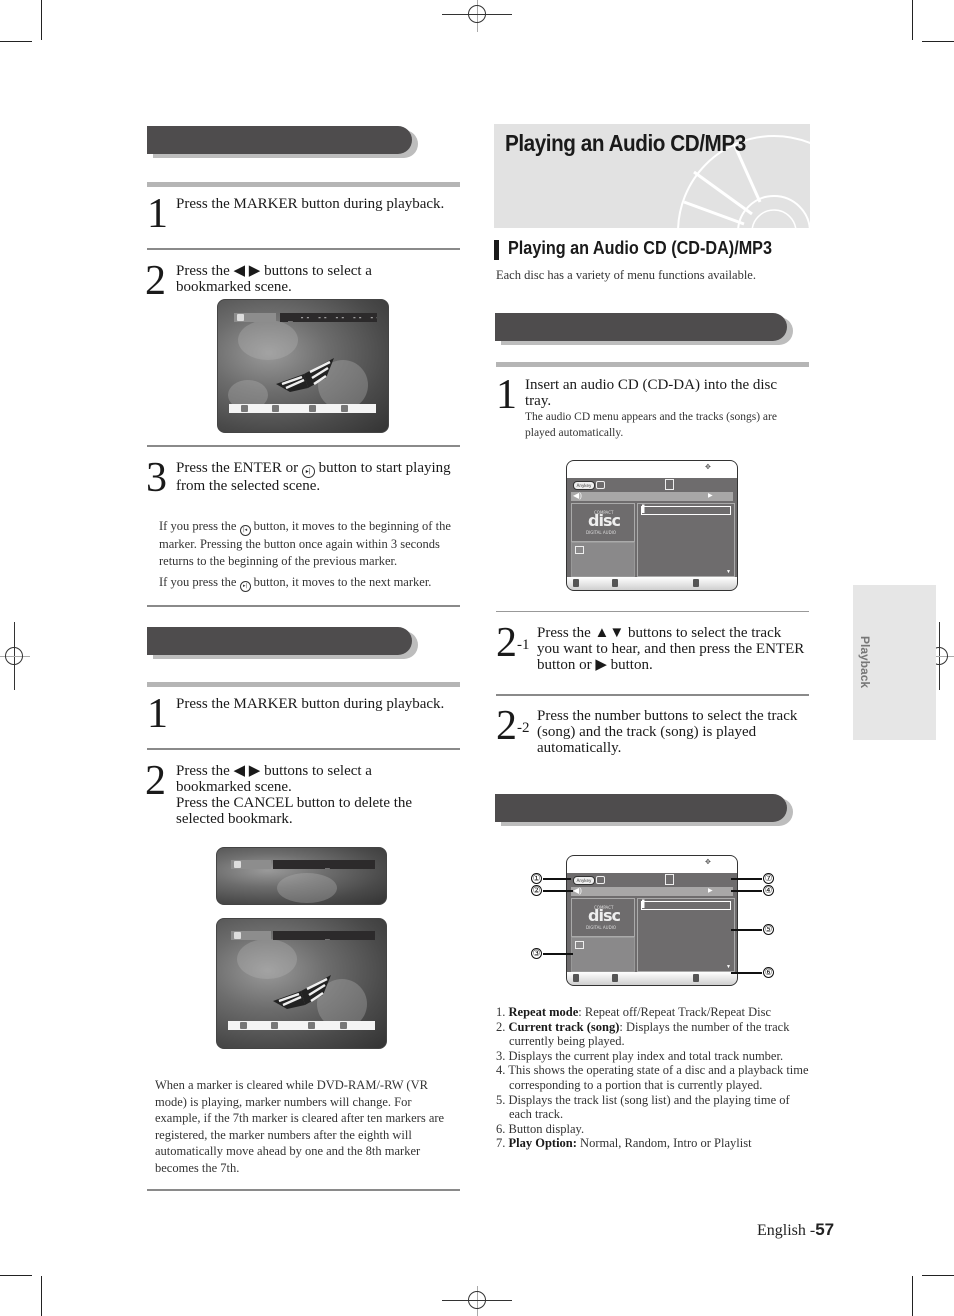  I want to click on play-state-icon: ▶, so click(710, 496).